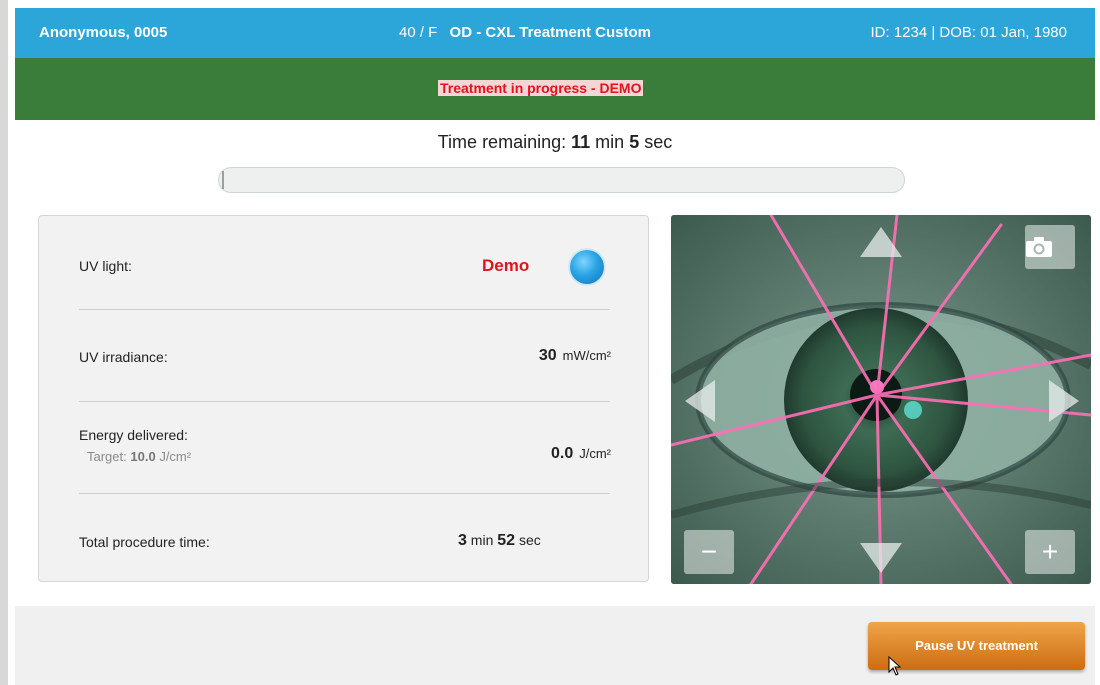 The image size is (1100, 685). I want to click on treatment-progress-bar, so click(561, 180).